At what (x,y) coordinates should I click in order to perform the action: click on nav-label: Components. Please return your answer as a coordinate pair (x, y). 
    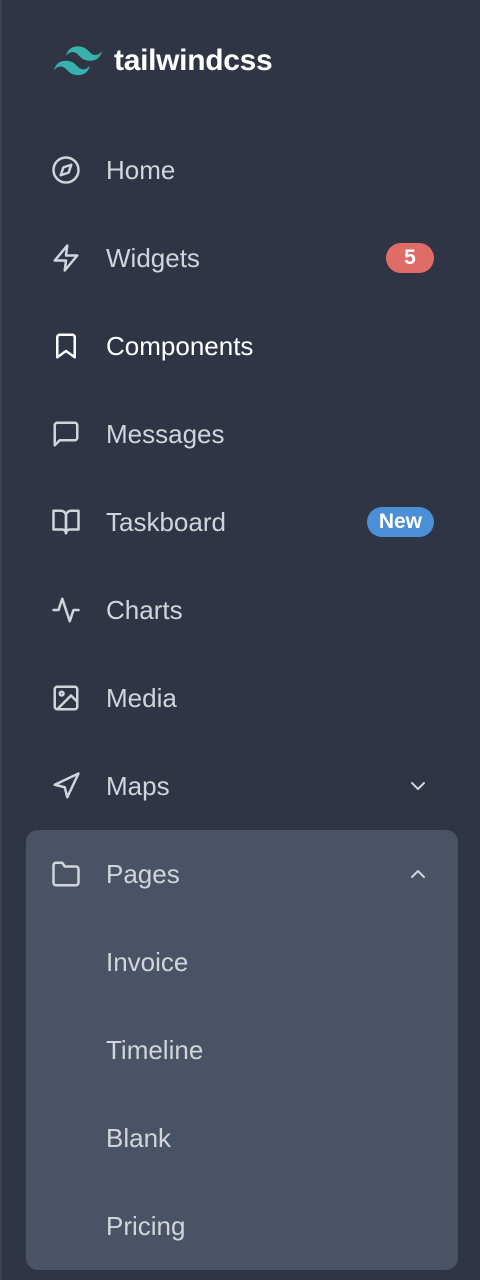
    Looking at the image, I should click on (180, 345).